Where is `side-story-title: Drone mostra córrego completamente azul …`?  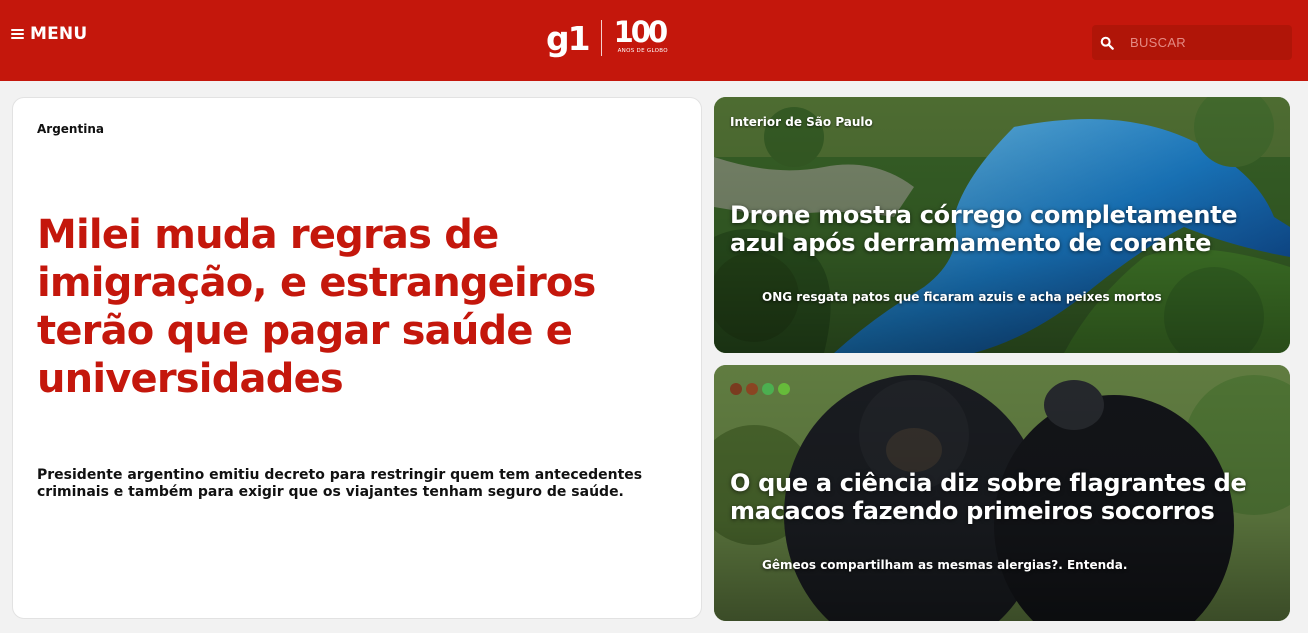 side-story-title: Drone mostra córrego completamente azul … is located at coordinates (1000, 229).